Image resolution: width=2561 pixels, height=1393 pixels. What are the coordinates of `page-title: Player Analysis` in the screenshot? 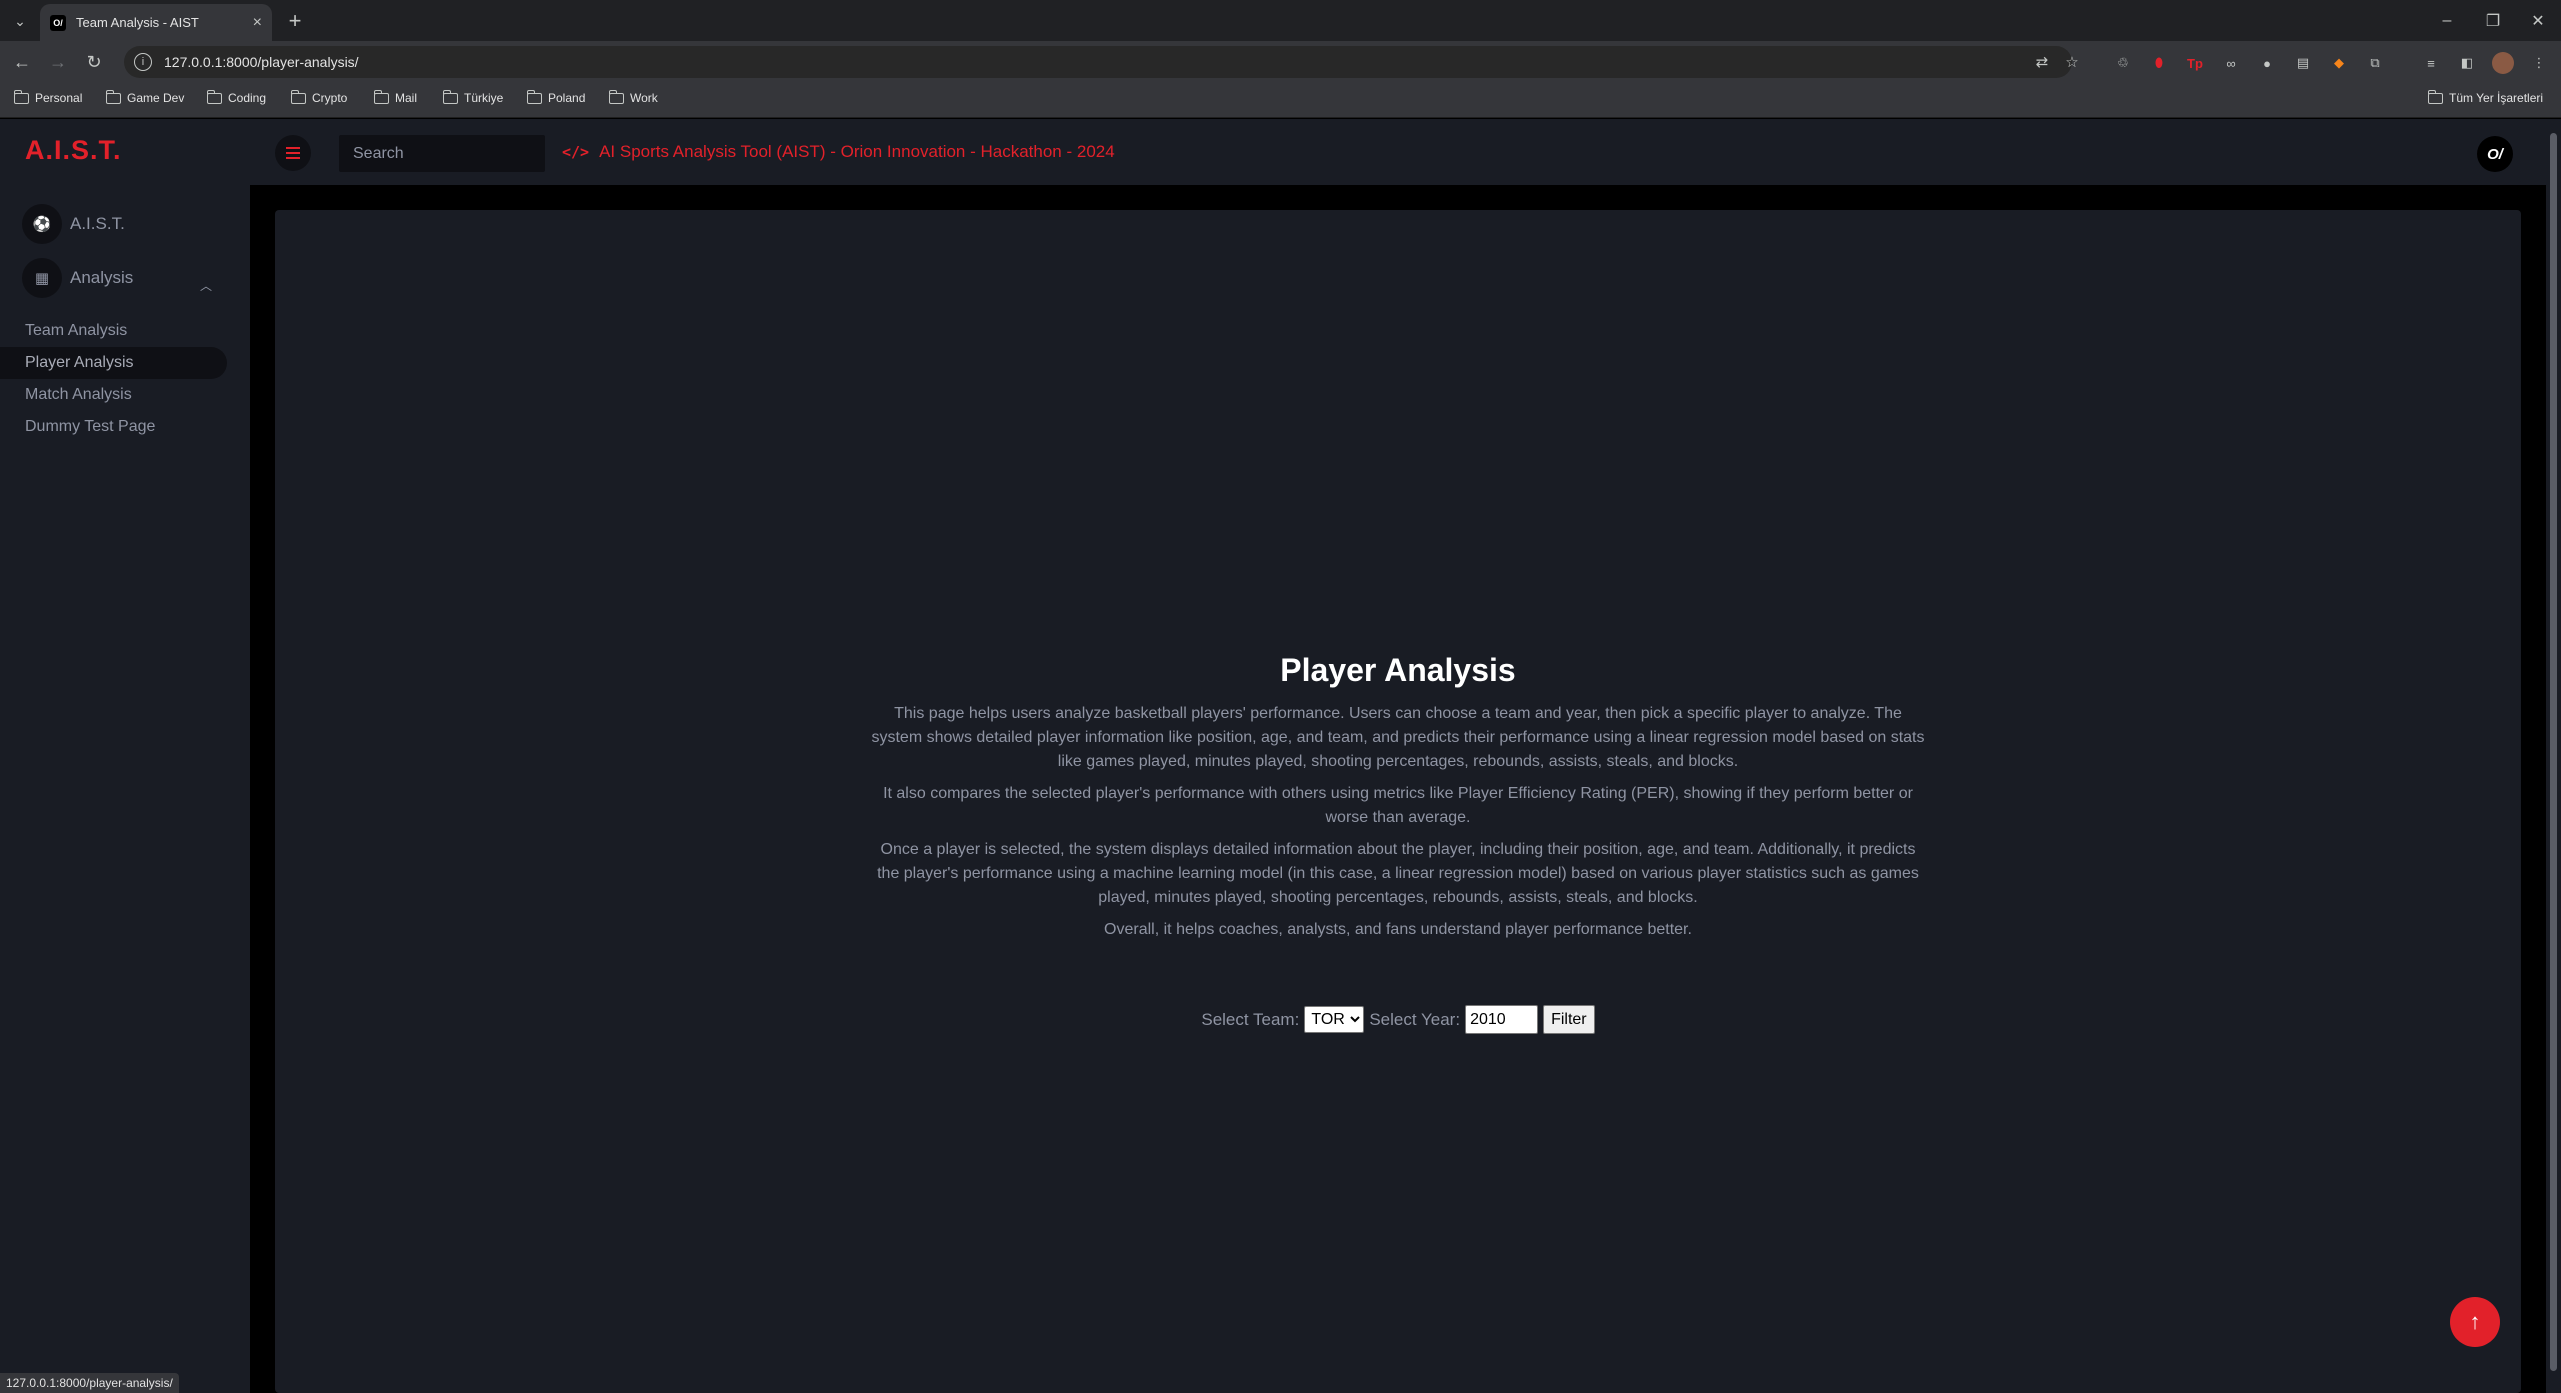 It's located at (1398, 670).